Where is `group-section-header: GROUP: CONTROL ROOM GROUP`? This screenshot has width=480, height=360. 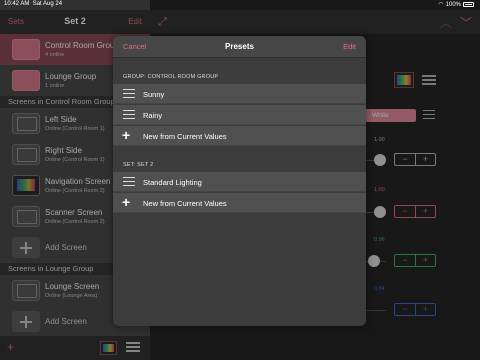
group-section-header: GROUP: CONTROL ROOM GROUP is located at coordinates (171, 77).